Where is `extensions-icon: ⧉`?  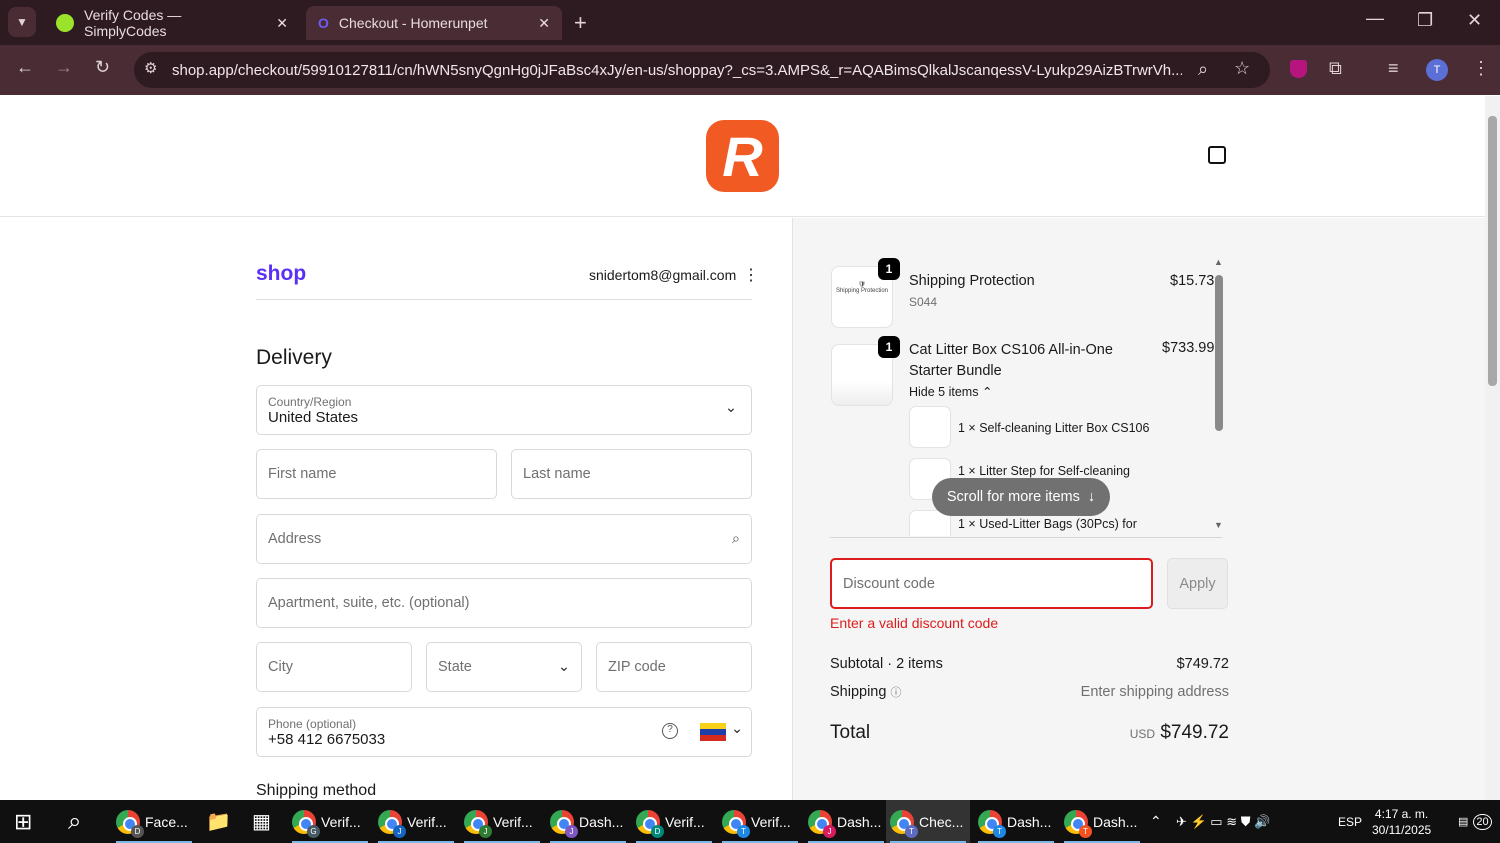 extensions-icon: ⧉ is located at coordinates (1335, 68).